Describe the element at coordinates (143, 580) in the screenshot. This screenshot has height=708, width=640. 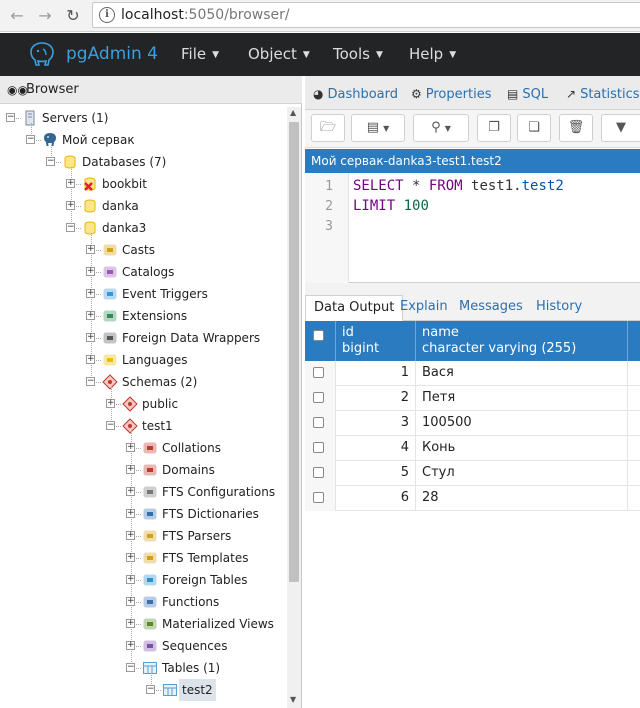
I see `tree-item: + Foreign Tables` at that location.